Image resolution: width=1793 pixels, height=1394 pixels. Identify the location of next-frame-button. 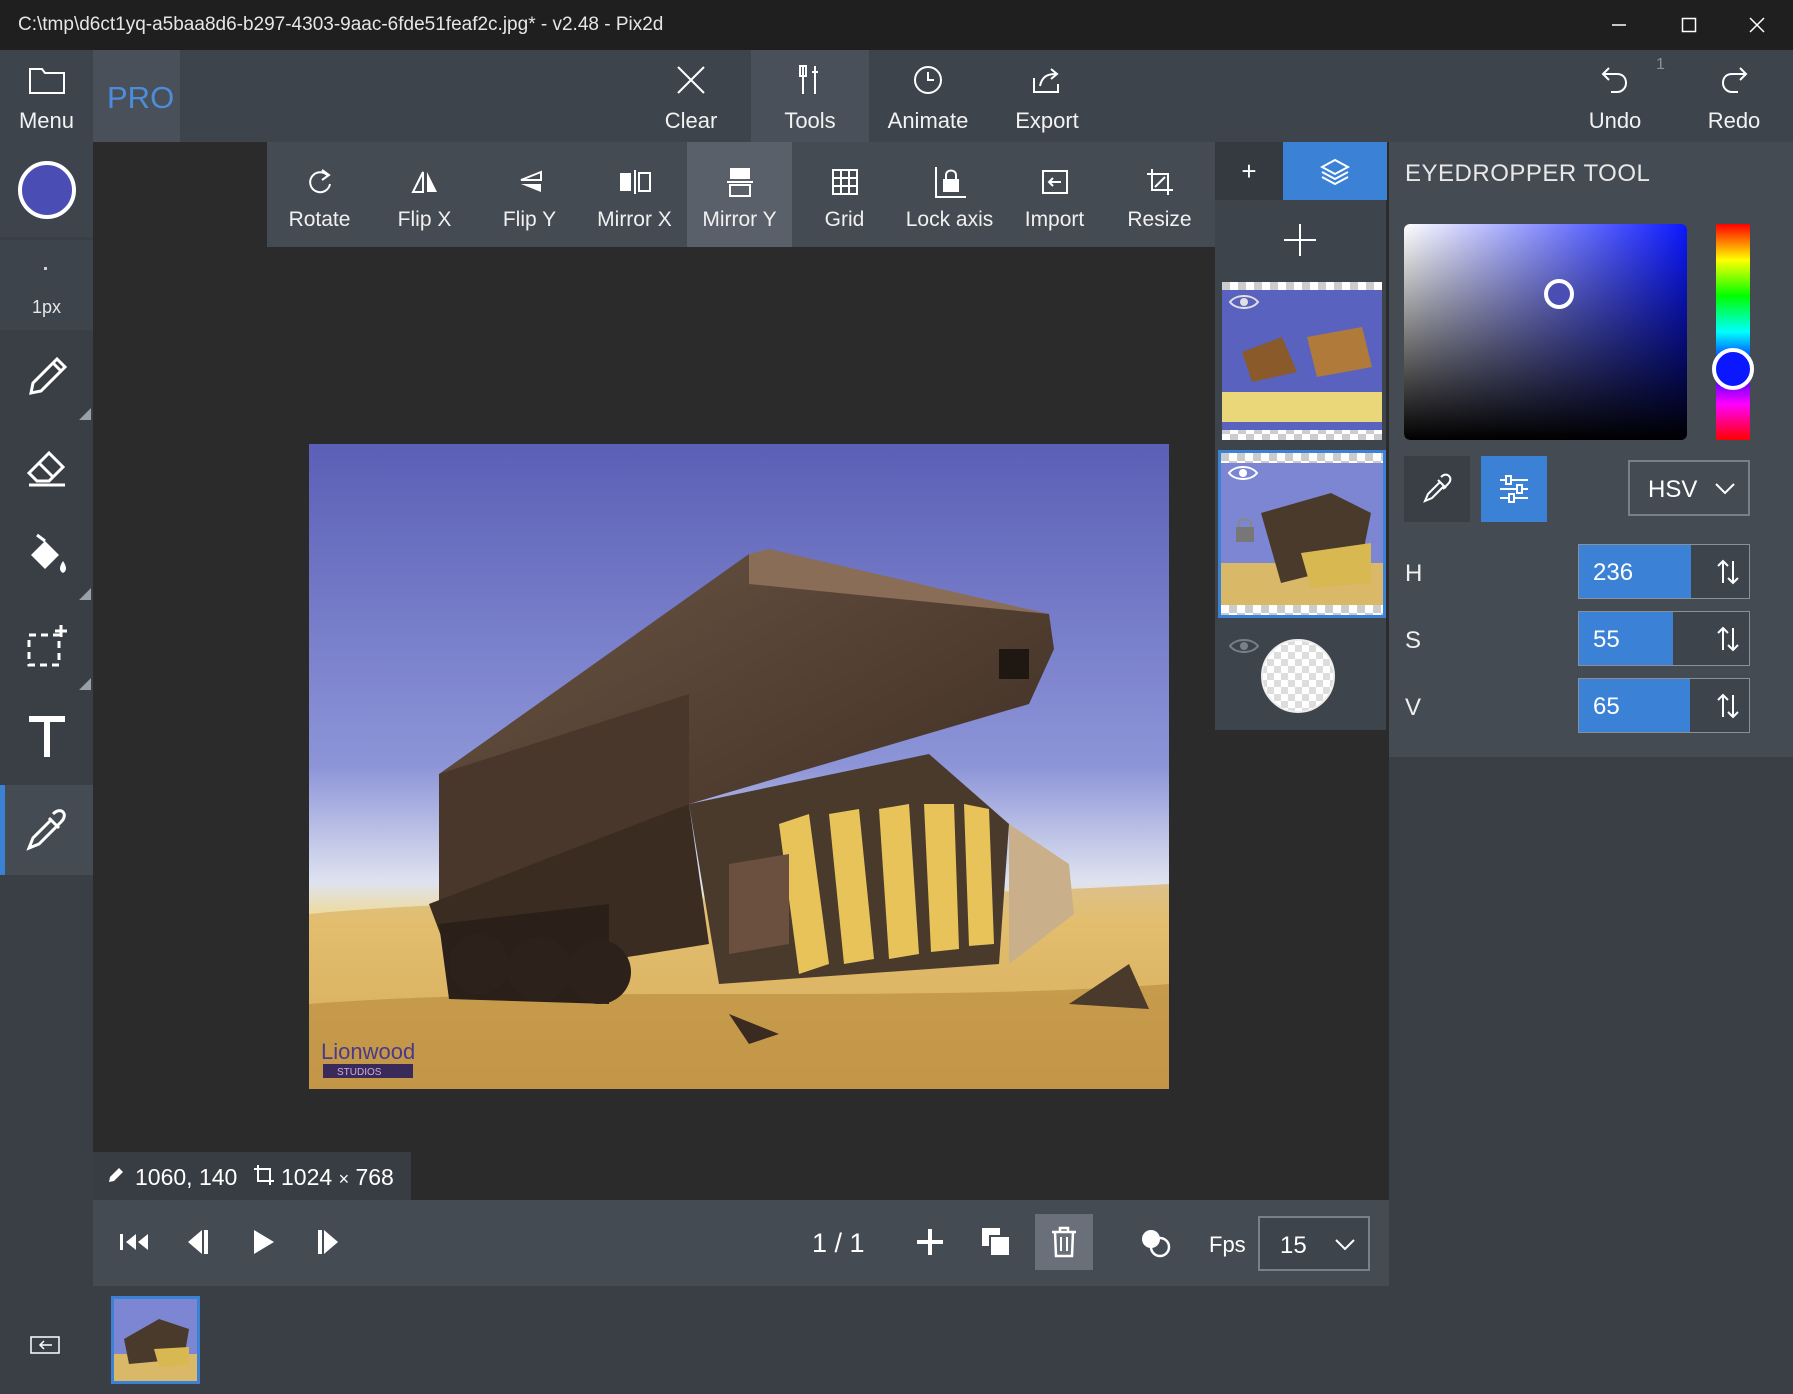
(329, 1242).